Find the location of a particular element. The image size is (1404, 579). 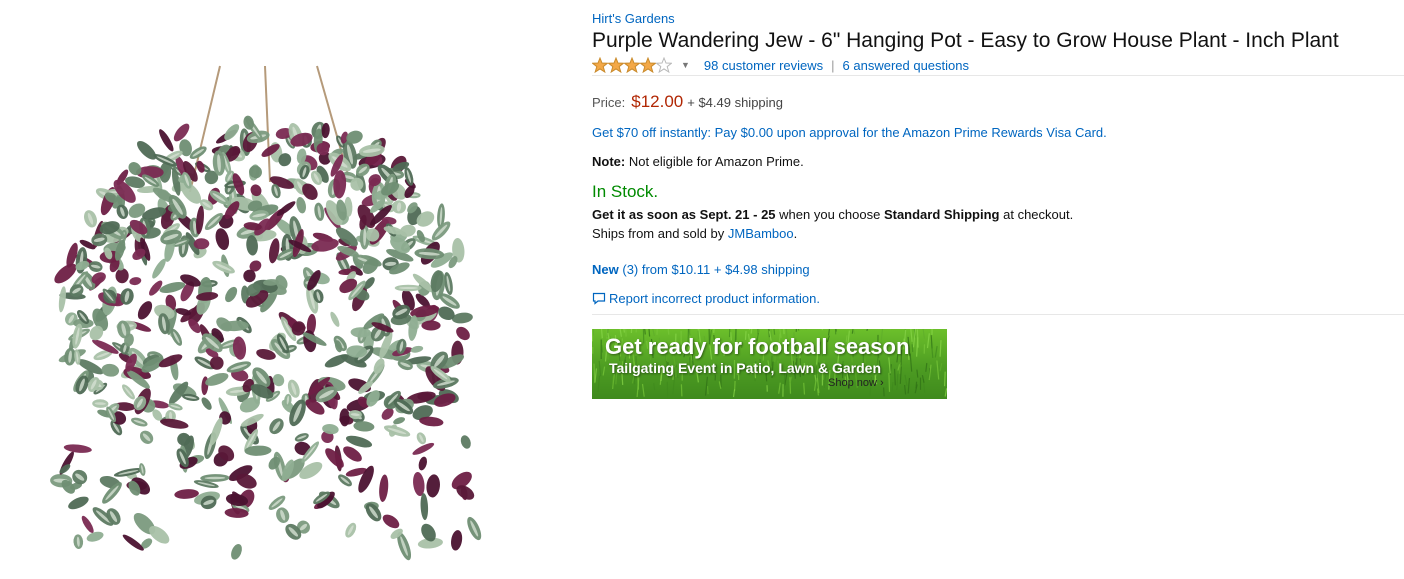

brand-link: Hirt's Gardens is located at coordinates (633, 18).